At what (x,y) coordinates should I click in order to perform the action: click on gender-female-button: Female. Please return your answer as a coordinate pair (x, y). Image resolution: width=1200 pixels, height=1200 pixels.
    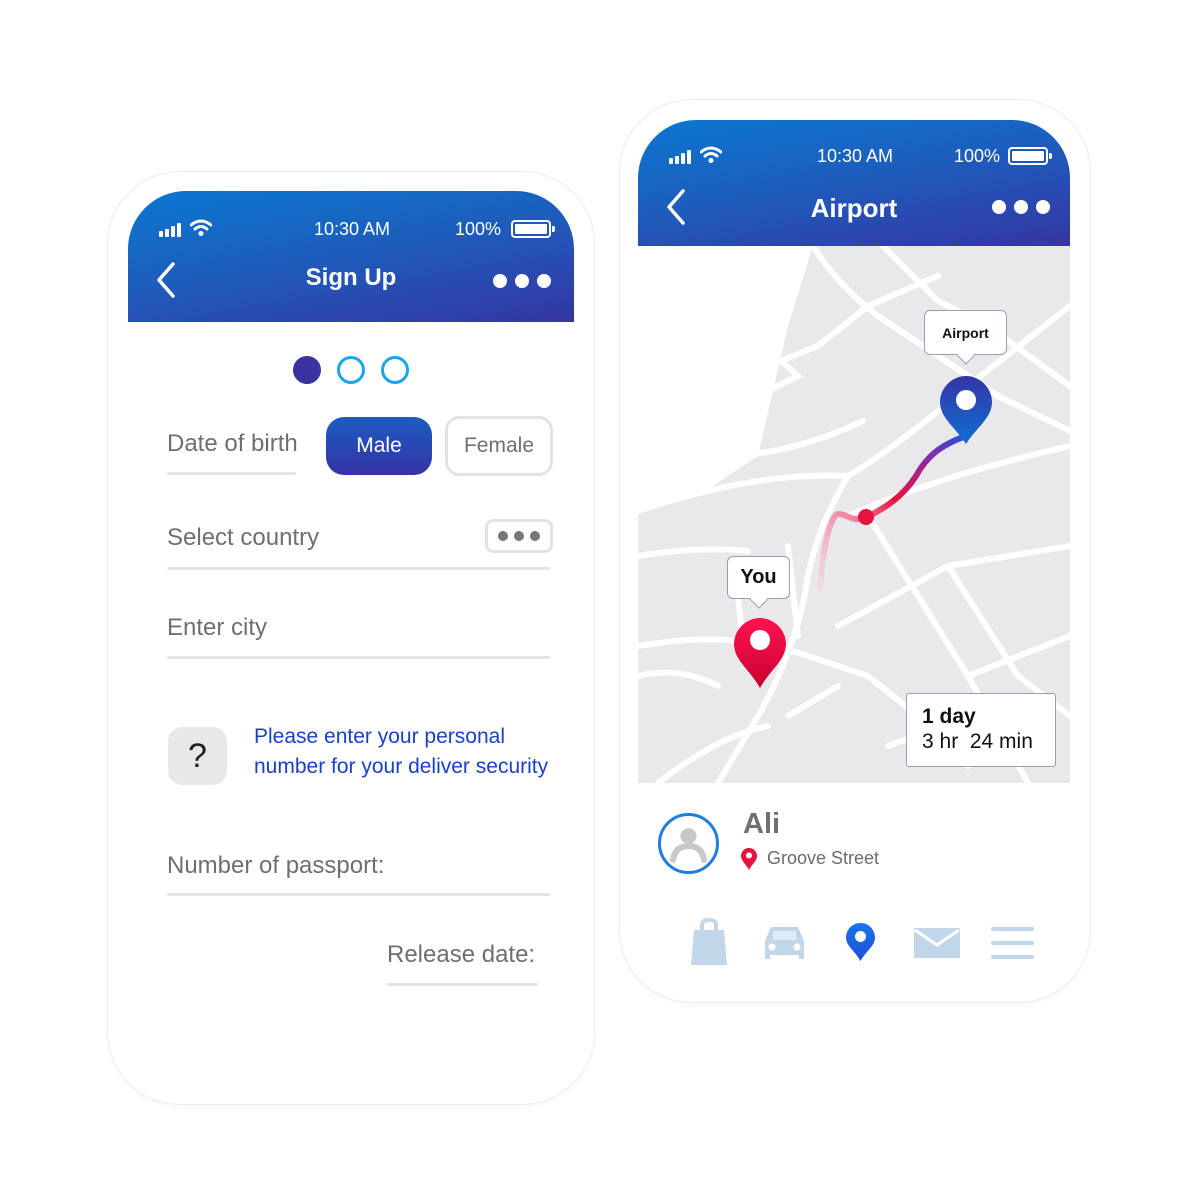
    Looking at the image, I should click on (499, 446).